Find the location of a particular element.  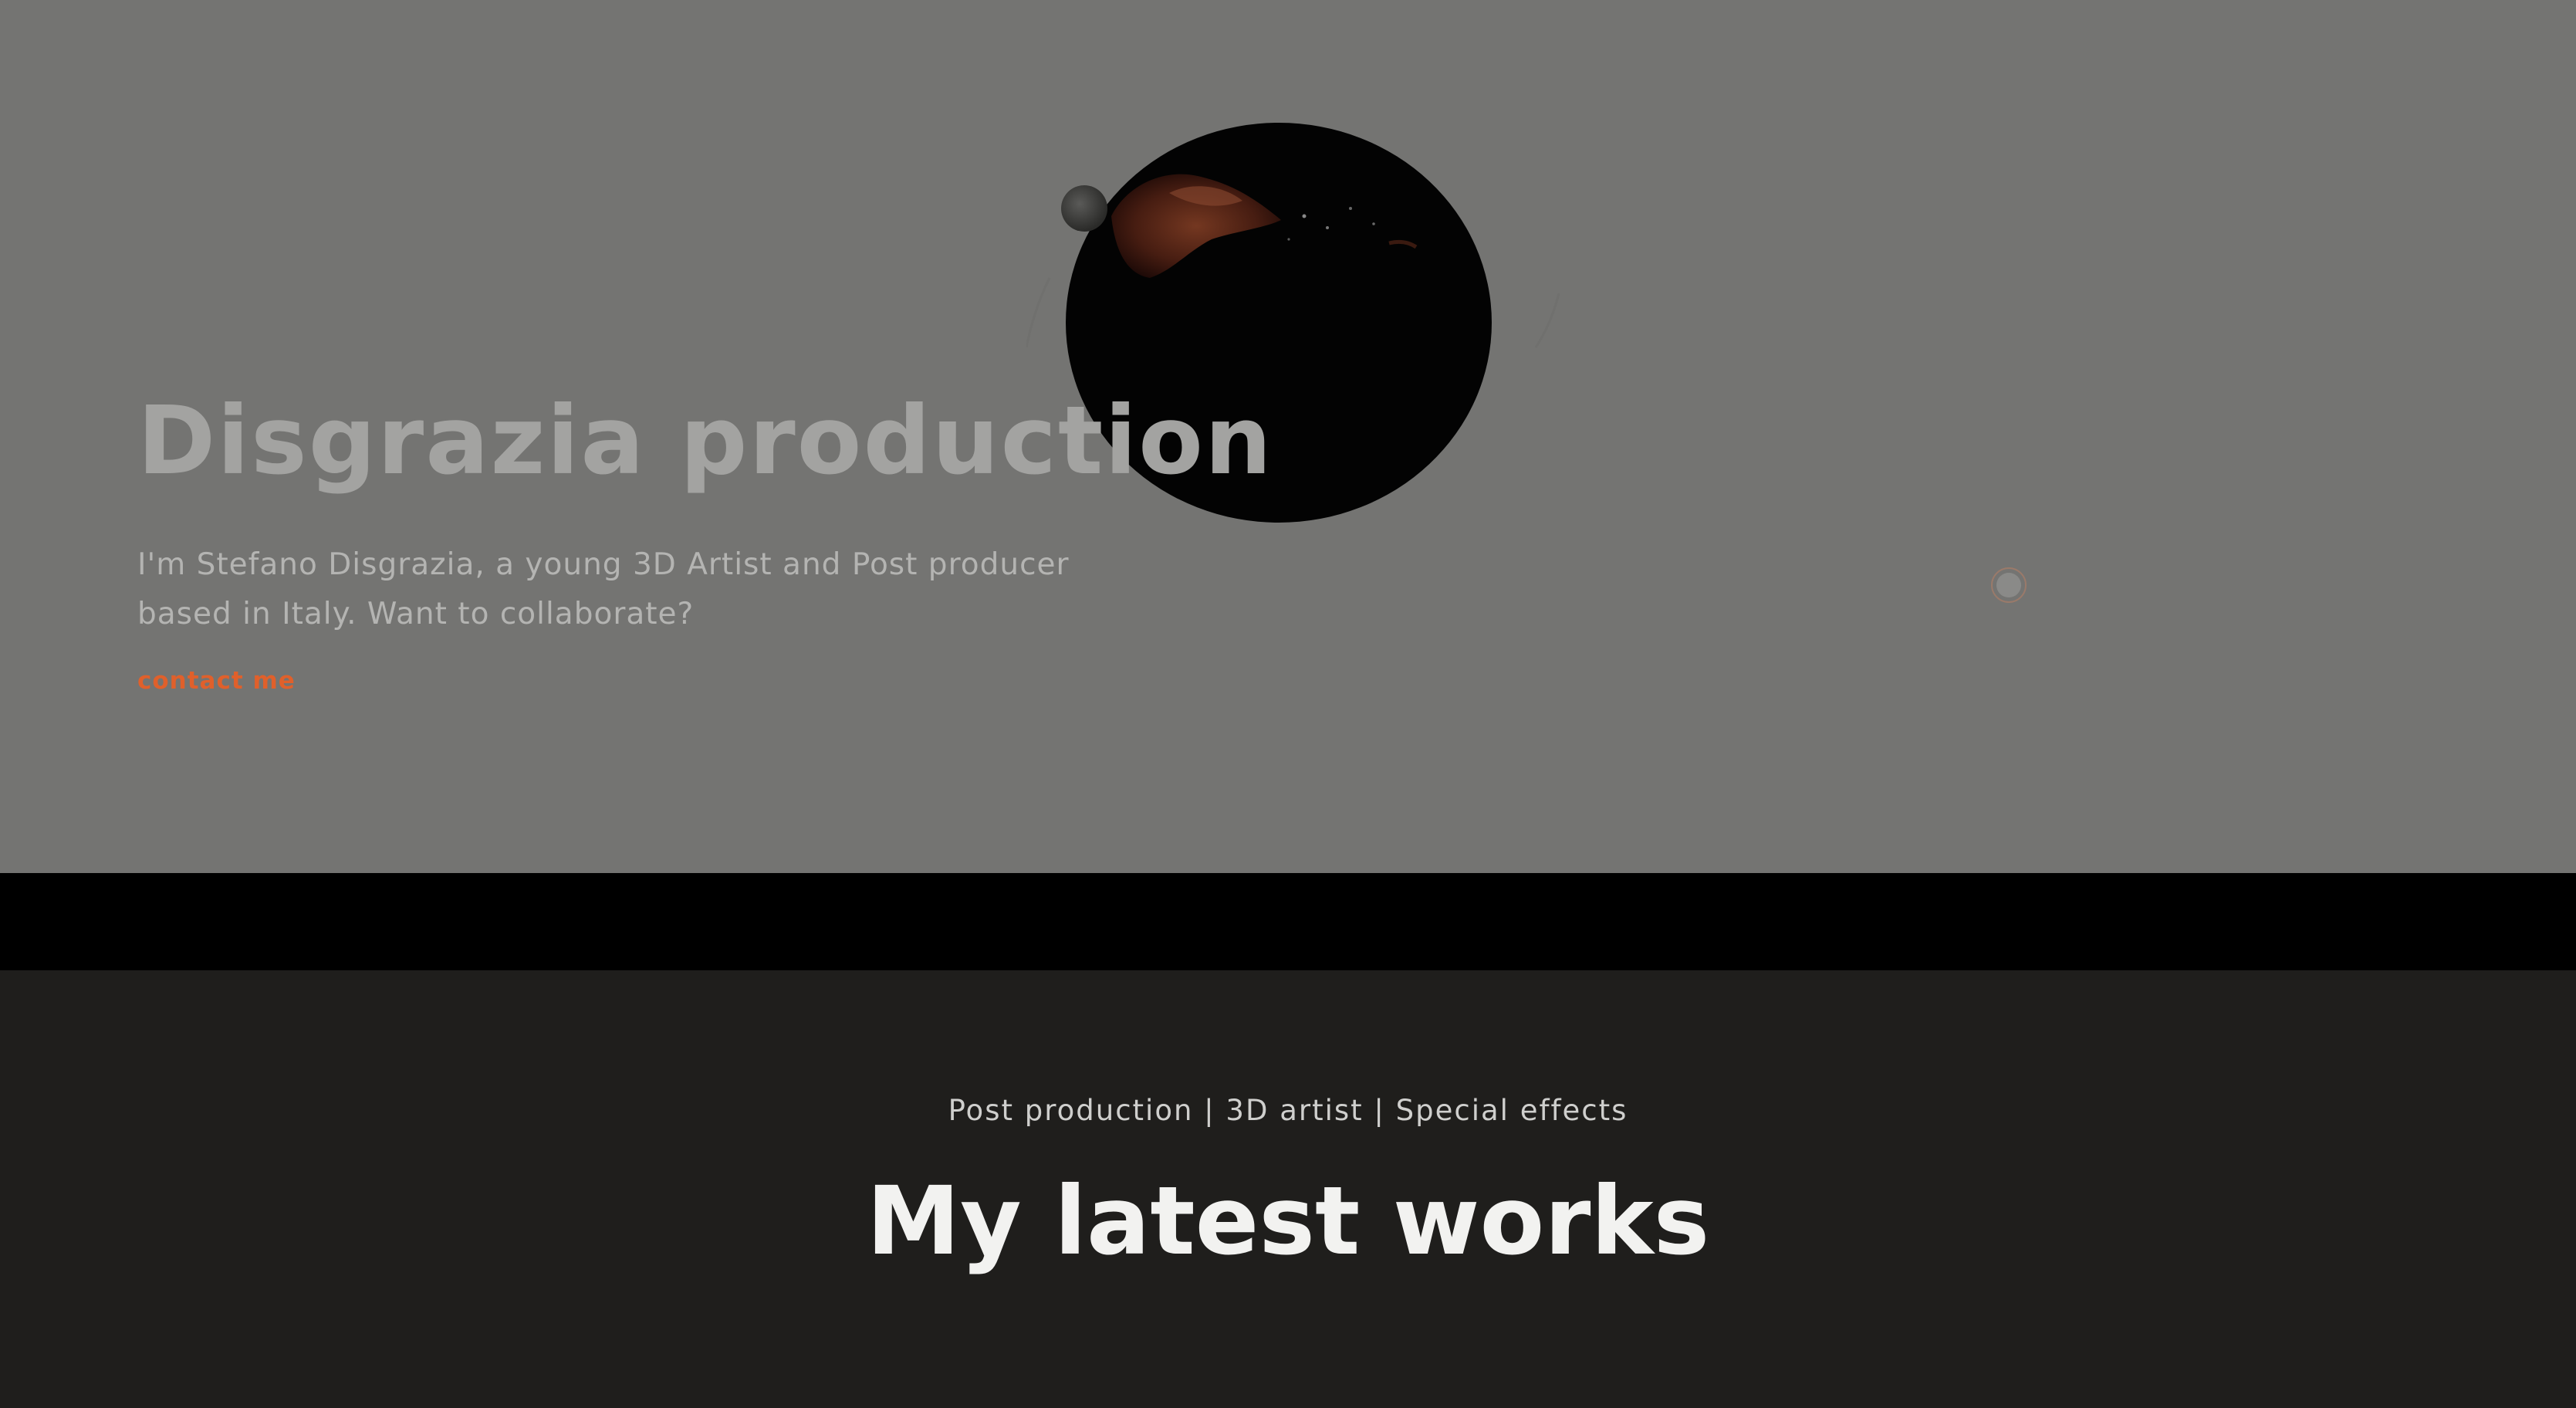

works-title: My latest works is located at coordinates (1288, 1221).